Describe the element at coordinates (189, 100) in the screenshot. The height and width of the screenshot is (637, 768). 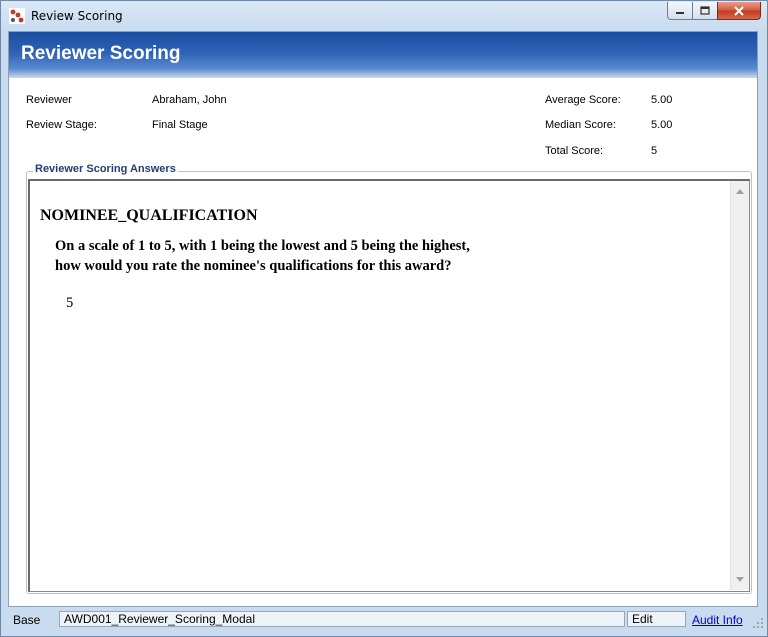
I see `reviewer-value: Abraham, John` at that location.